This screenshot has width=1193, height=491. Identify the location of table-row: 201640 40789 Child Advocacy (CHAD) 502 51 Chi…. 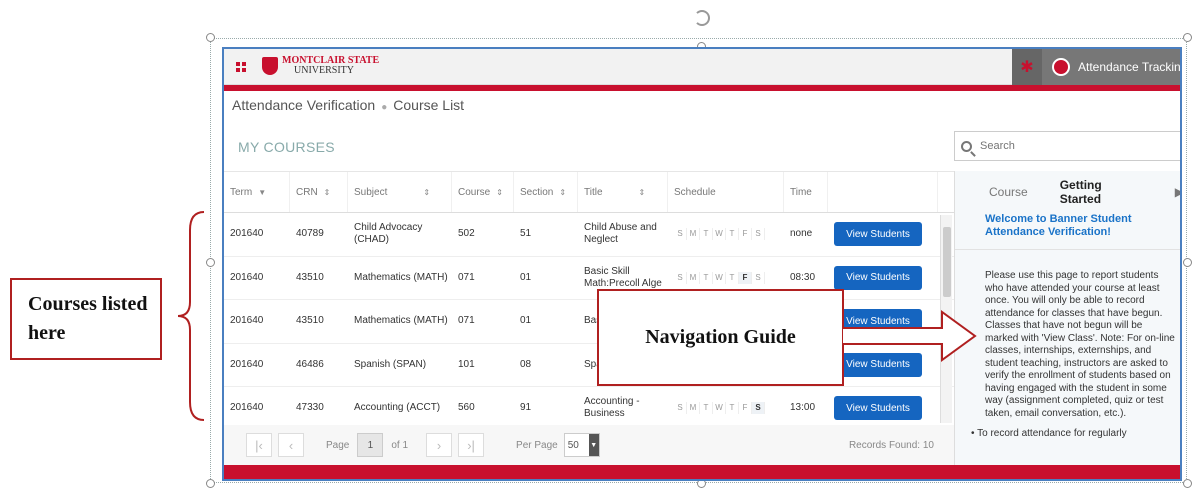
(589, 235).